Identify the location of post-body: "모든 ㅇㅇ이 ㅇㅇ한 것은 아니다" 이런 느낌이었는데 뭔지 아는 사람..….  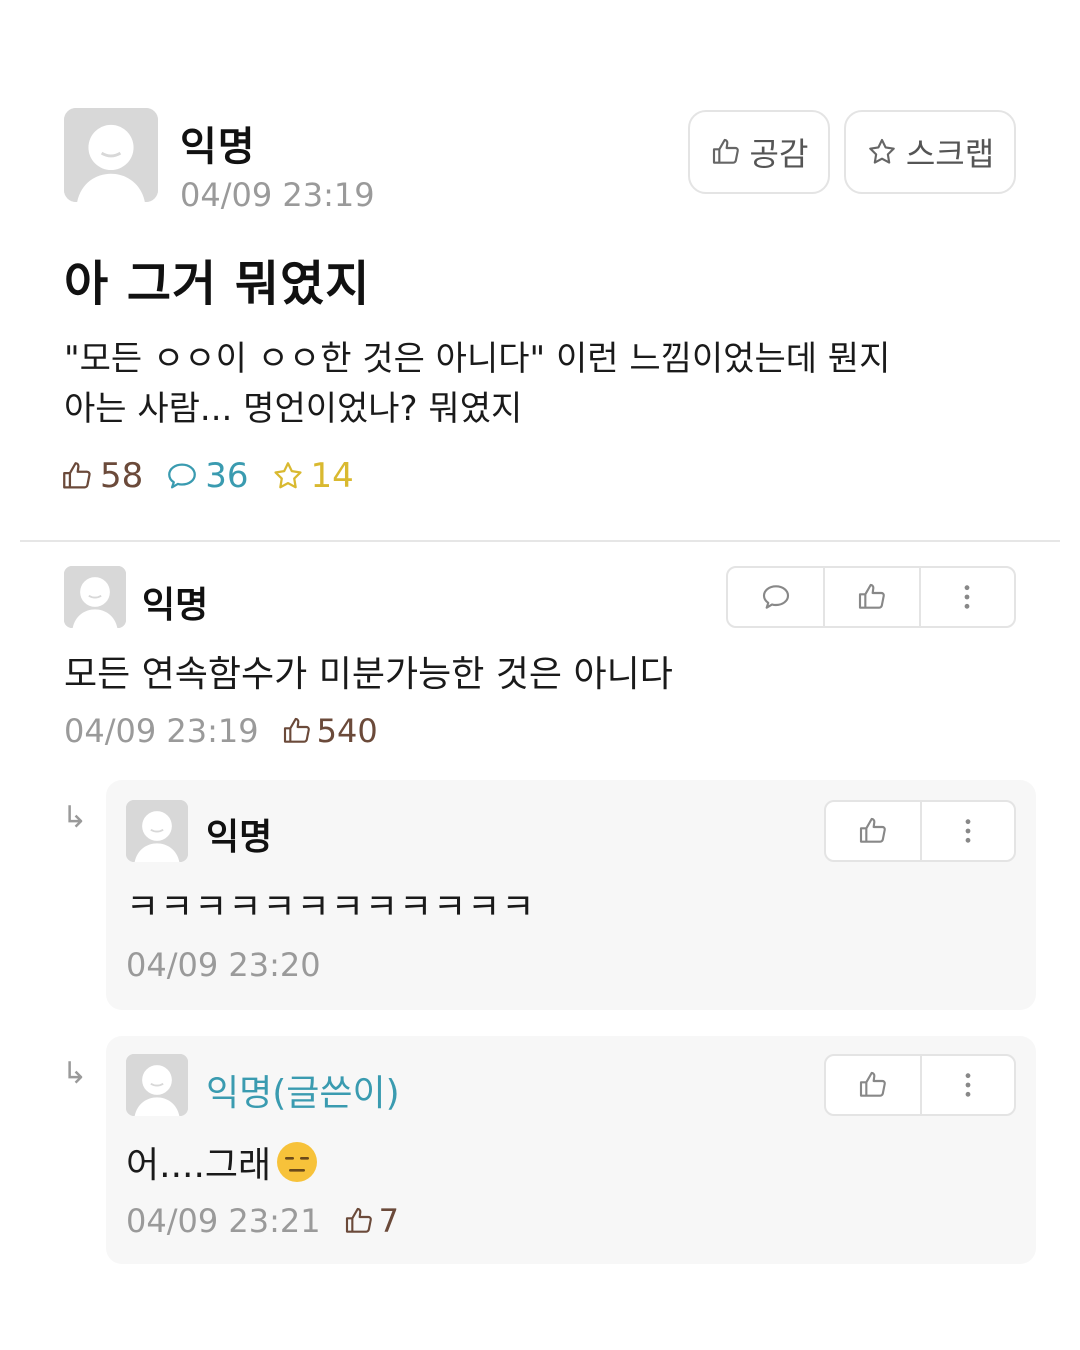
(544, 384).